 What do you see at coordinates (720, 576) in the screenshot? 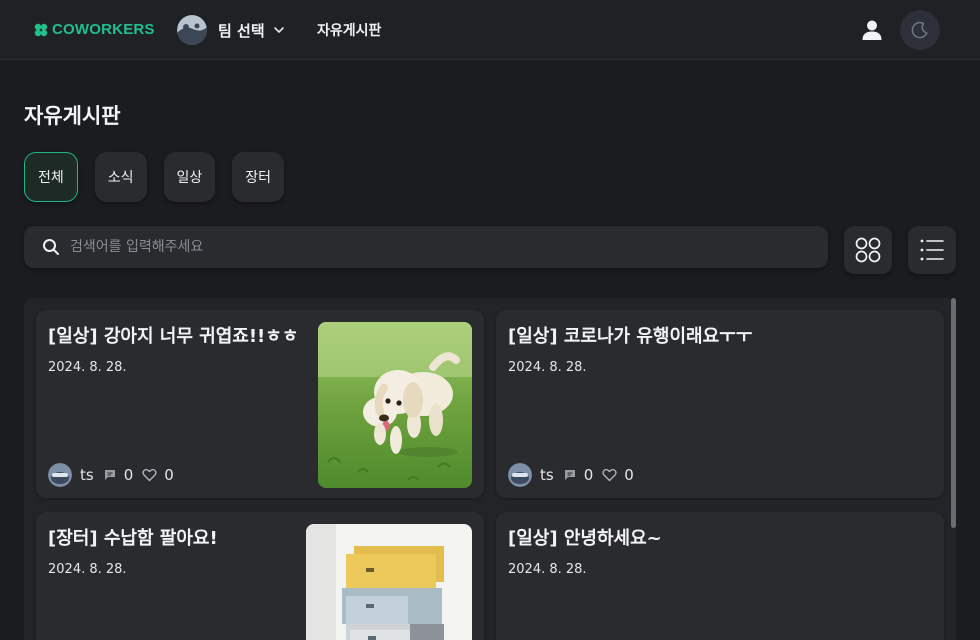
I see `post-card: [일상] 안녕하세요~ 2024. 8. 28.` at bounding box center [720, 576].